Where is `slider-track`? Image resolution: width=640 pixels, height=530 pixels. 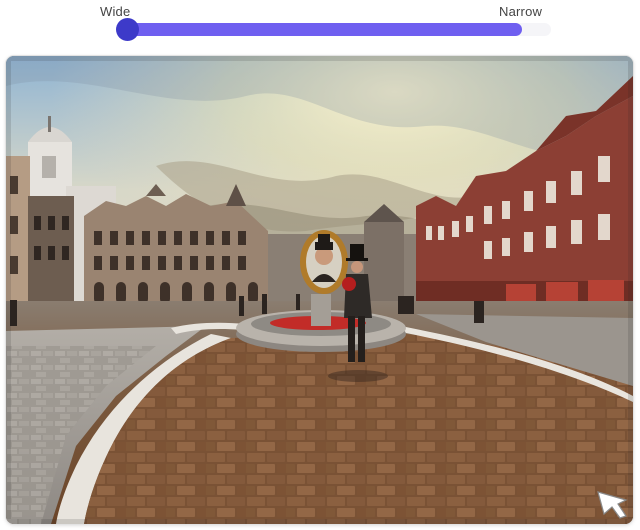
slider-track is located at coordinates (324, 29).